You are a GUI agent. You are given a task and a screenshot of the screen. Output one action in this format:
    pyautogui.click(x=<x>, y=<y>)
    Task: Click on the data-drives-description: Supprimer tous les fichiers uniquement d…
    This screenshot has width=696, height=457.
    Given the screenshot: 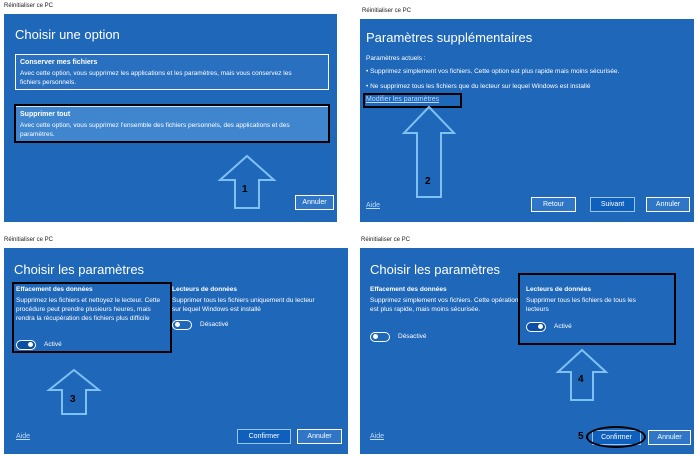 What is the action you would take?
    pyautogui.click(x=243, y=305)
    